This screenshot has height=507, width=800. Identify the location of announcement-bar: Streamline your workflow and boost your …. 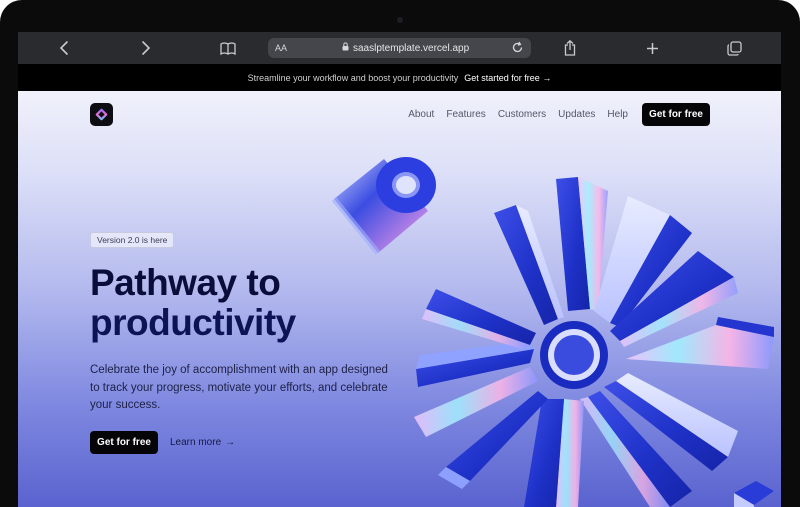
(399, 77).